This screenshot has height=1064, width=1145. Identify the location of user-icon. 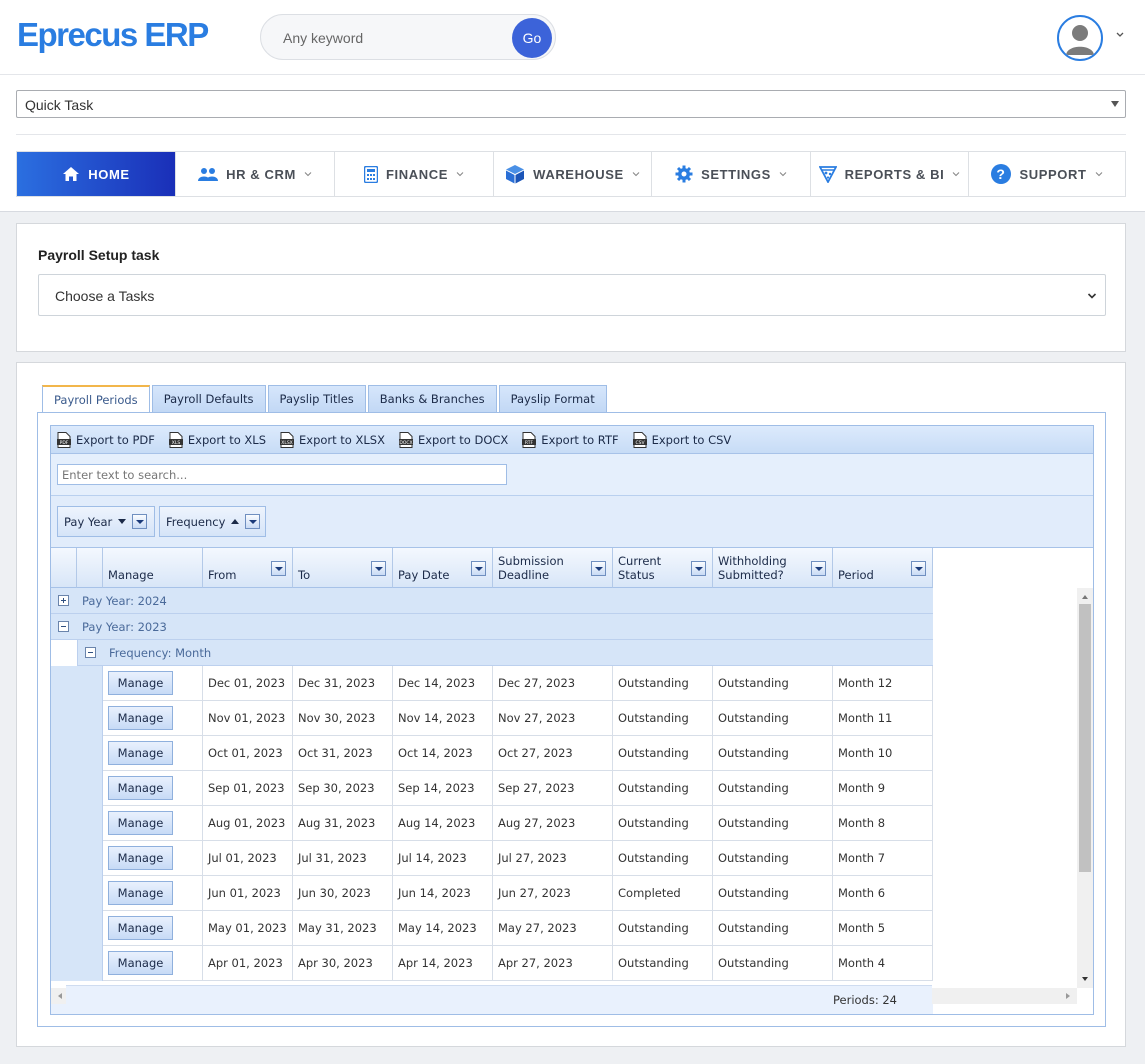
(1080, 40).